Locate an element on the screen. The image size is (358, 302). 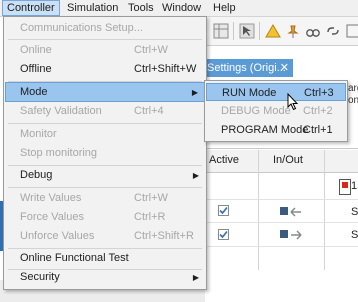
cursor-tool-icon is located at coordinates (247, 31).